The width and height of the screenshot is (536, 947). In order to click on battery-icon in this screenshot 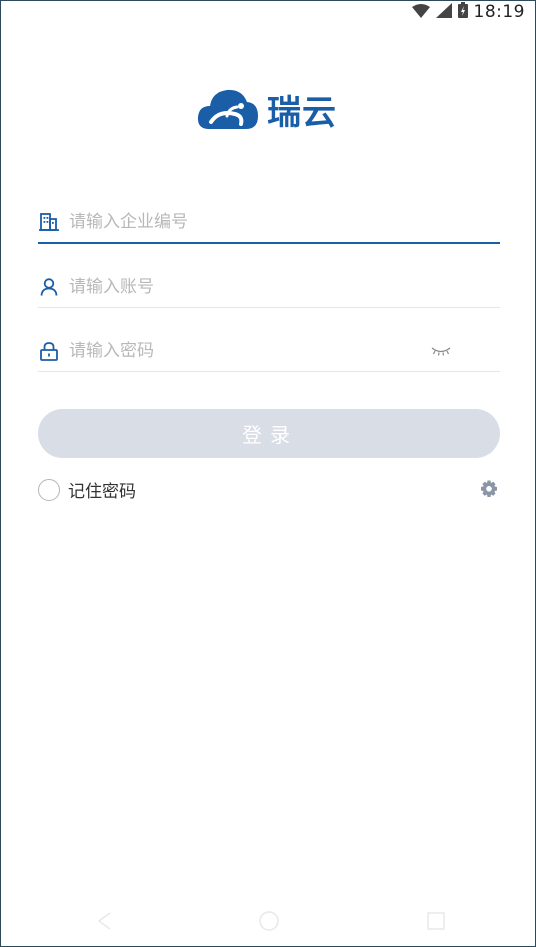, I will do `click(462, 12)`.